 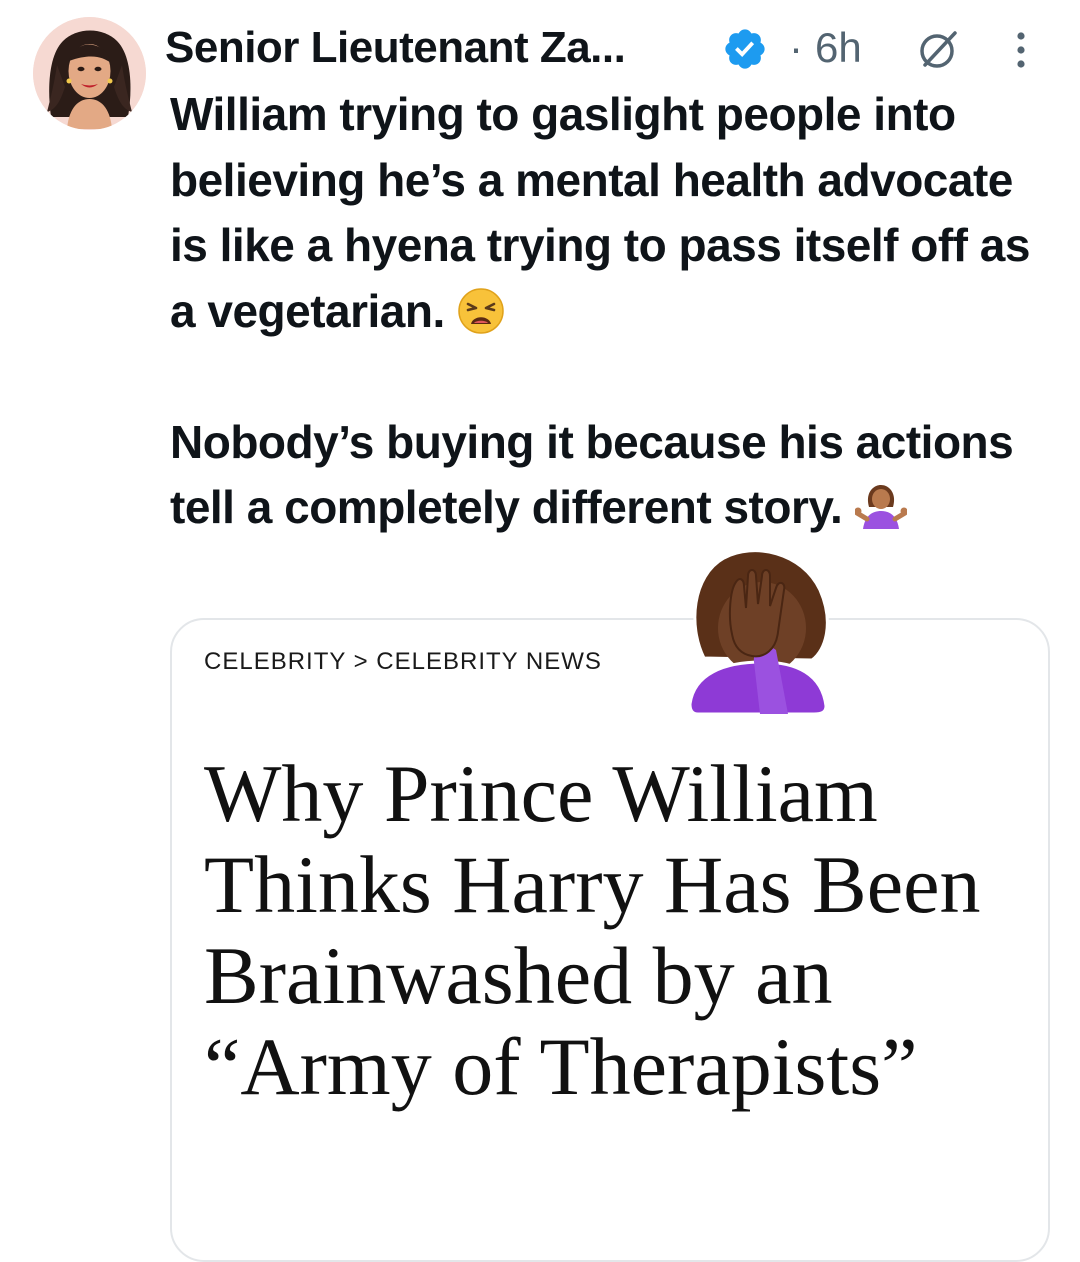 I want to click on avatar-portrait, so click(x=89, y=73).